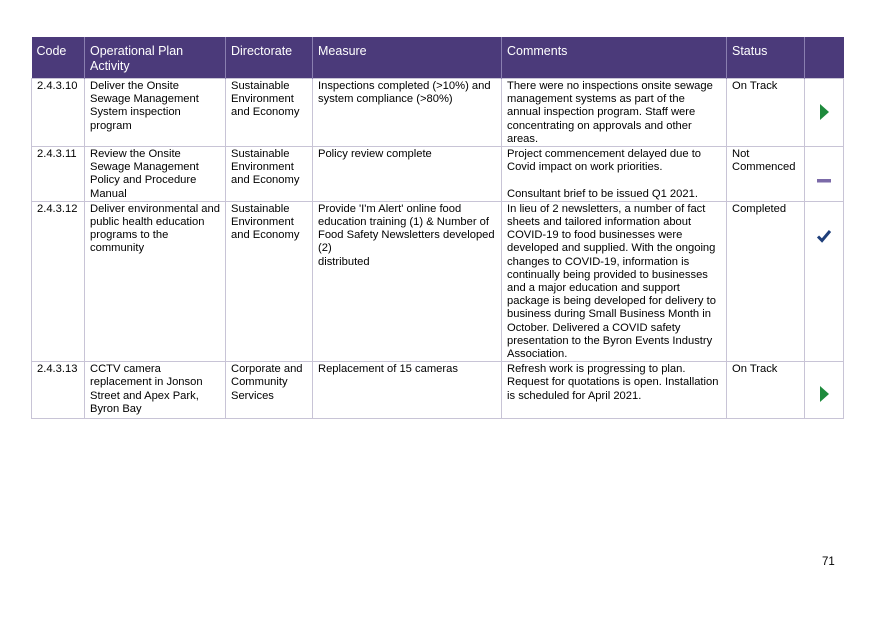  What do you see at coordinates (824, 236) in the screenshot?
I see `checkmark-icon` at bounding box center [824, 236].